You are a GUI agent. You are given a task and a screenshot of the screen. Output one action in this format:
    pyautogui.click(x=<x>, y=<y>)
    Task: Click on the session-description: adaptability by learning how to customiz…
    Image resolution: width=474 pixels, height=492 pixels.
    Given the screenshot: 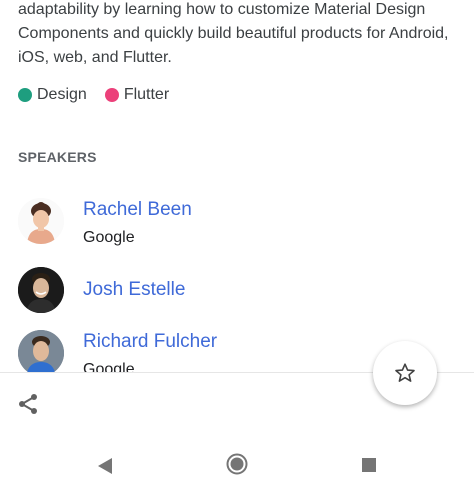 What is the action you would take?
    pyautogui.click(x=233, y=33)
    